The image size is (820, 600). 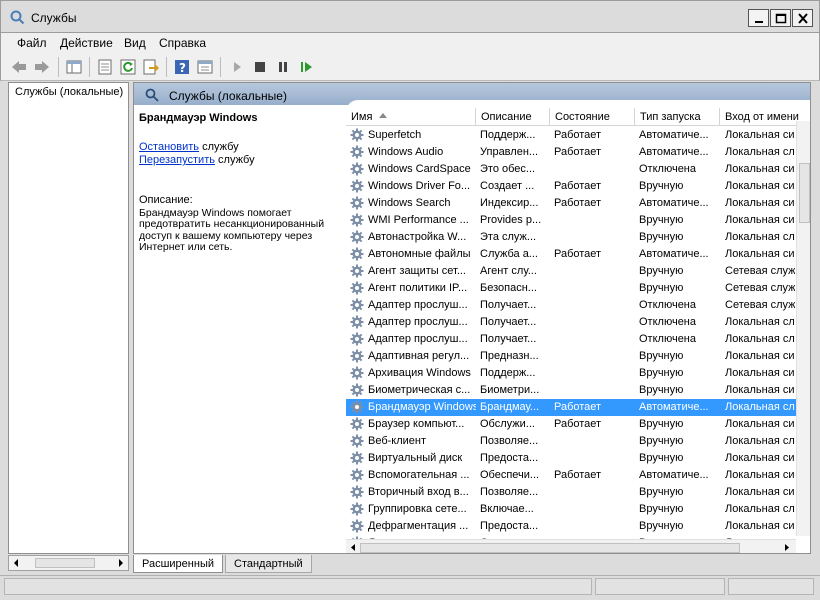 What do you see at coordinates (677, 117) in the screenshot?
I see `column-startup-type: Тип запуска` at bounding box center [677, 117].